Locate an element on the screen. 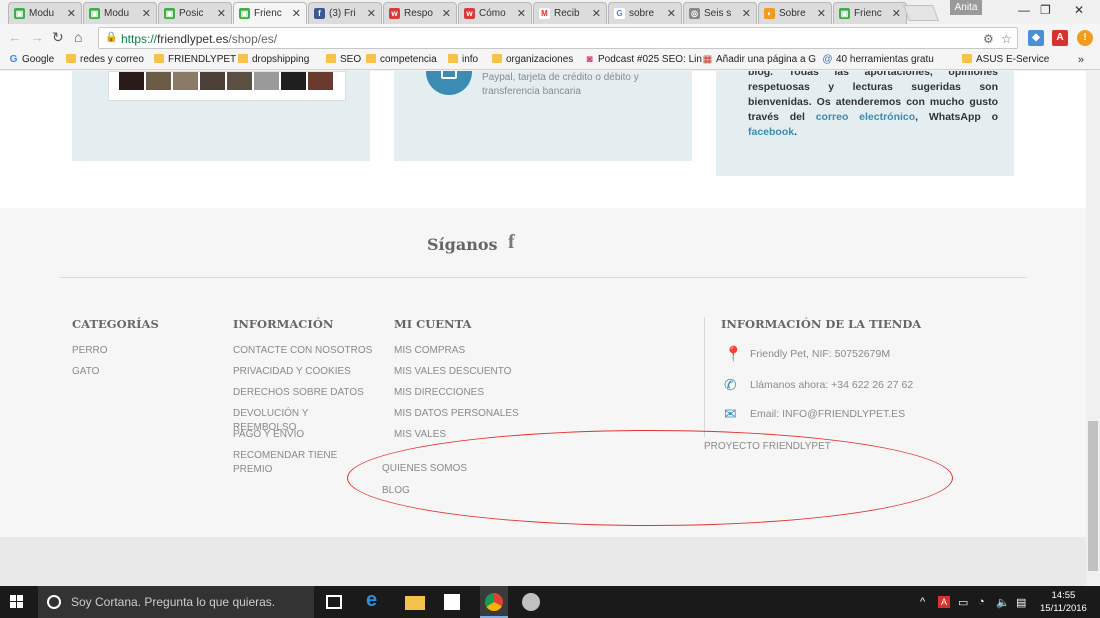  tray-wifi-icon: ◔ is located at coordinates (981, 602).